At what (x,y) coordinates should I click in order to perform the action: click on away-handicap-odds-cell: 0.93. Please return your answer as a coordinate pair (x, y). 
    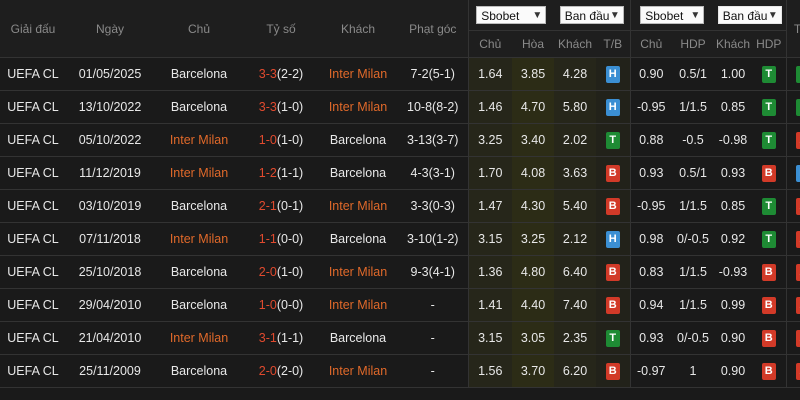
    Looking at the image, I should click on (733, 173).